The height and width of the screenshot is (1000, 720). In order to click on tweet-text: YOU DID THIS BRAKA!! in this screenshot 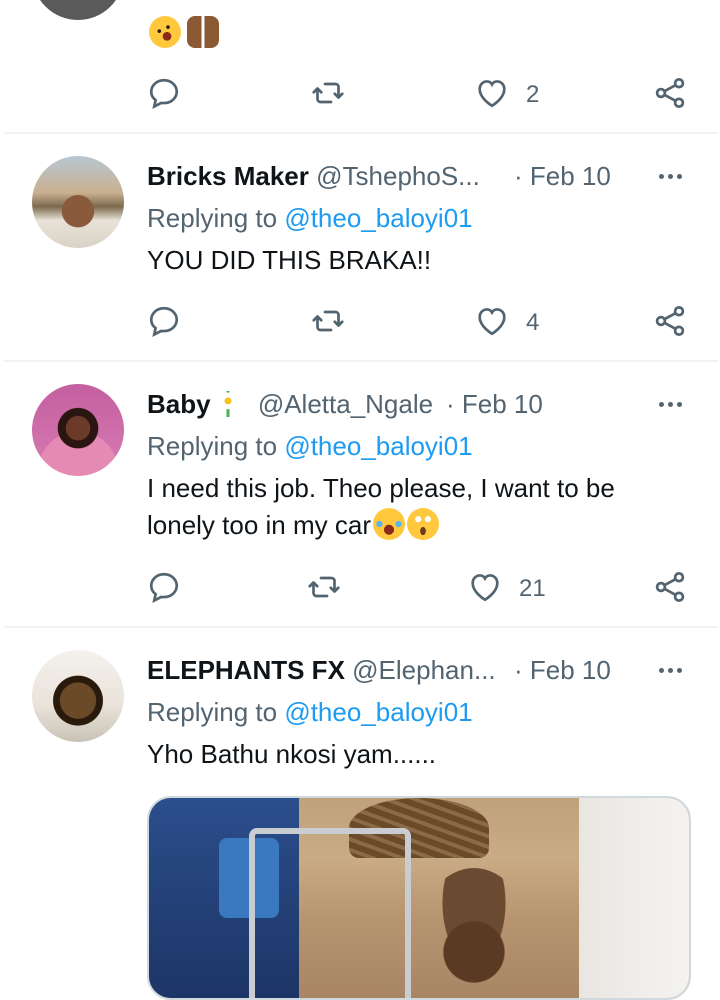, I will do `click(289, 260)`.